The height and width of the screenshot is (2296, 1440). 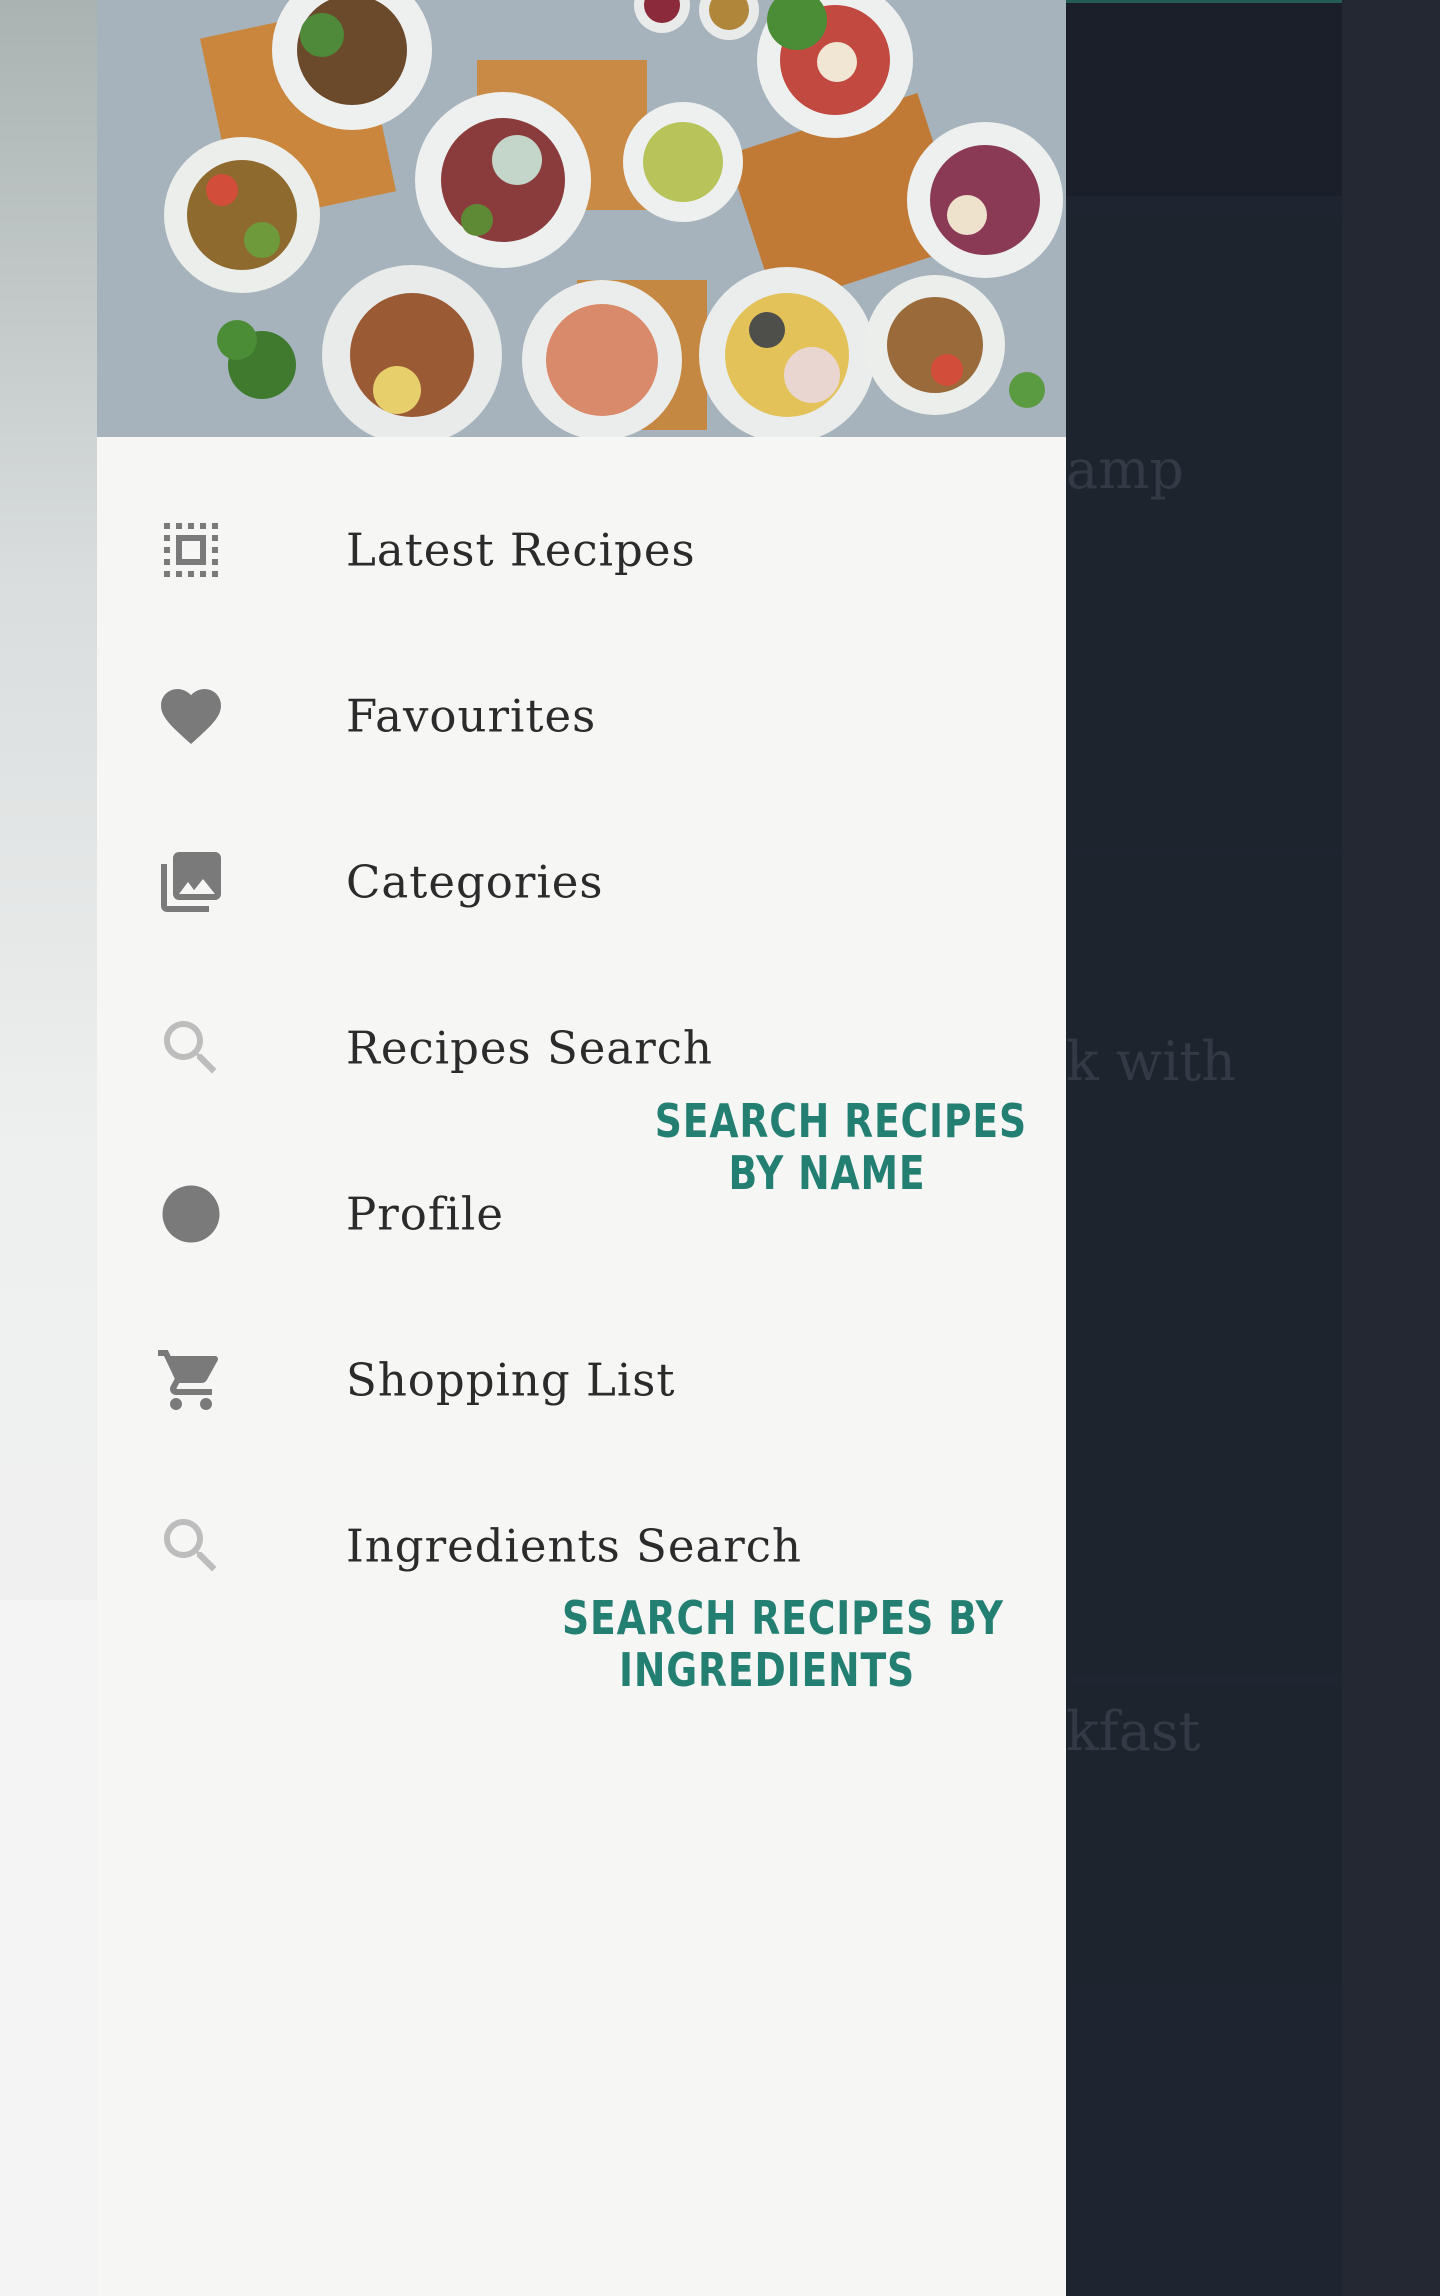 I want to click on cart-icon, so click(x=191, y=1380).